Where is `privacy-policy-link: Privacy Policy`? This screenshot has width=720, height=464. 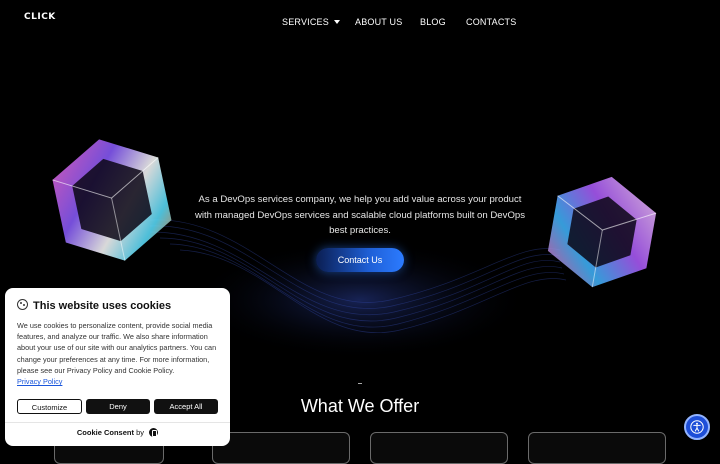
privacy-policy-link: Privacy Policy is located at coordinates (39, 381).